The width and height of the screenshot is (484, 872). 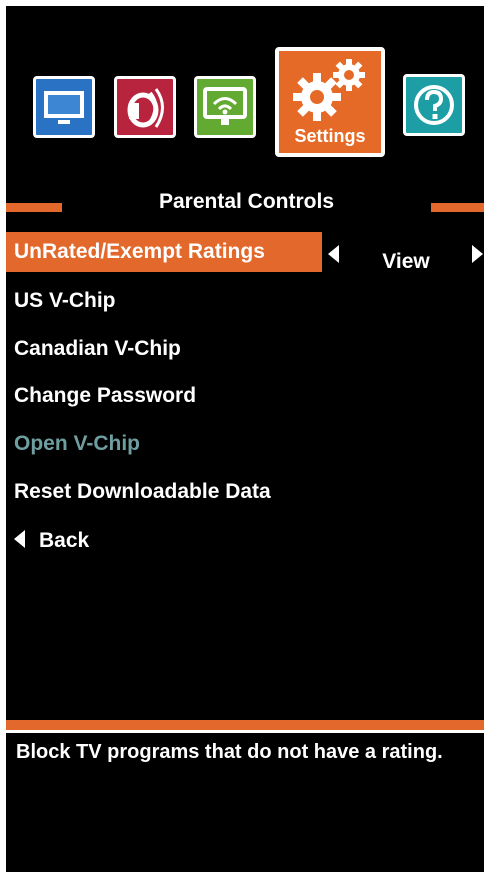 What do you see at coordinates (64, 540) in the screenshot?
I see `back-label: Back` at bounding box center [64, 540].